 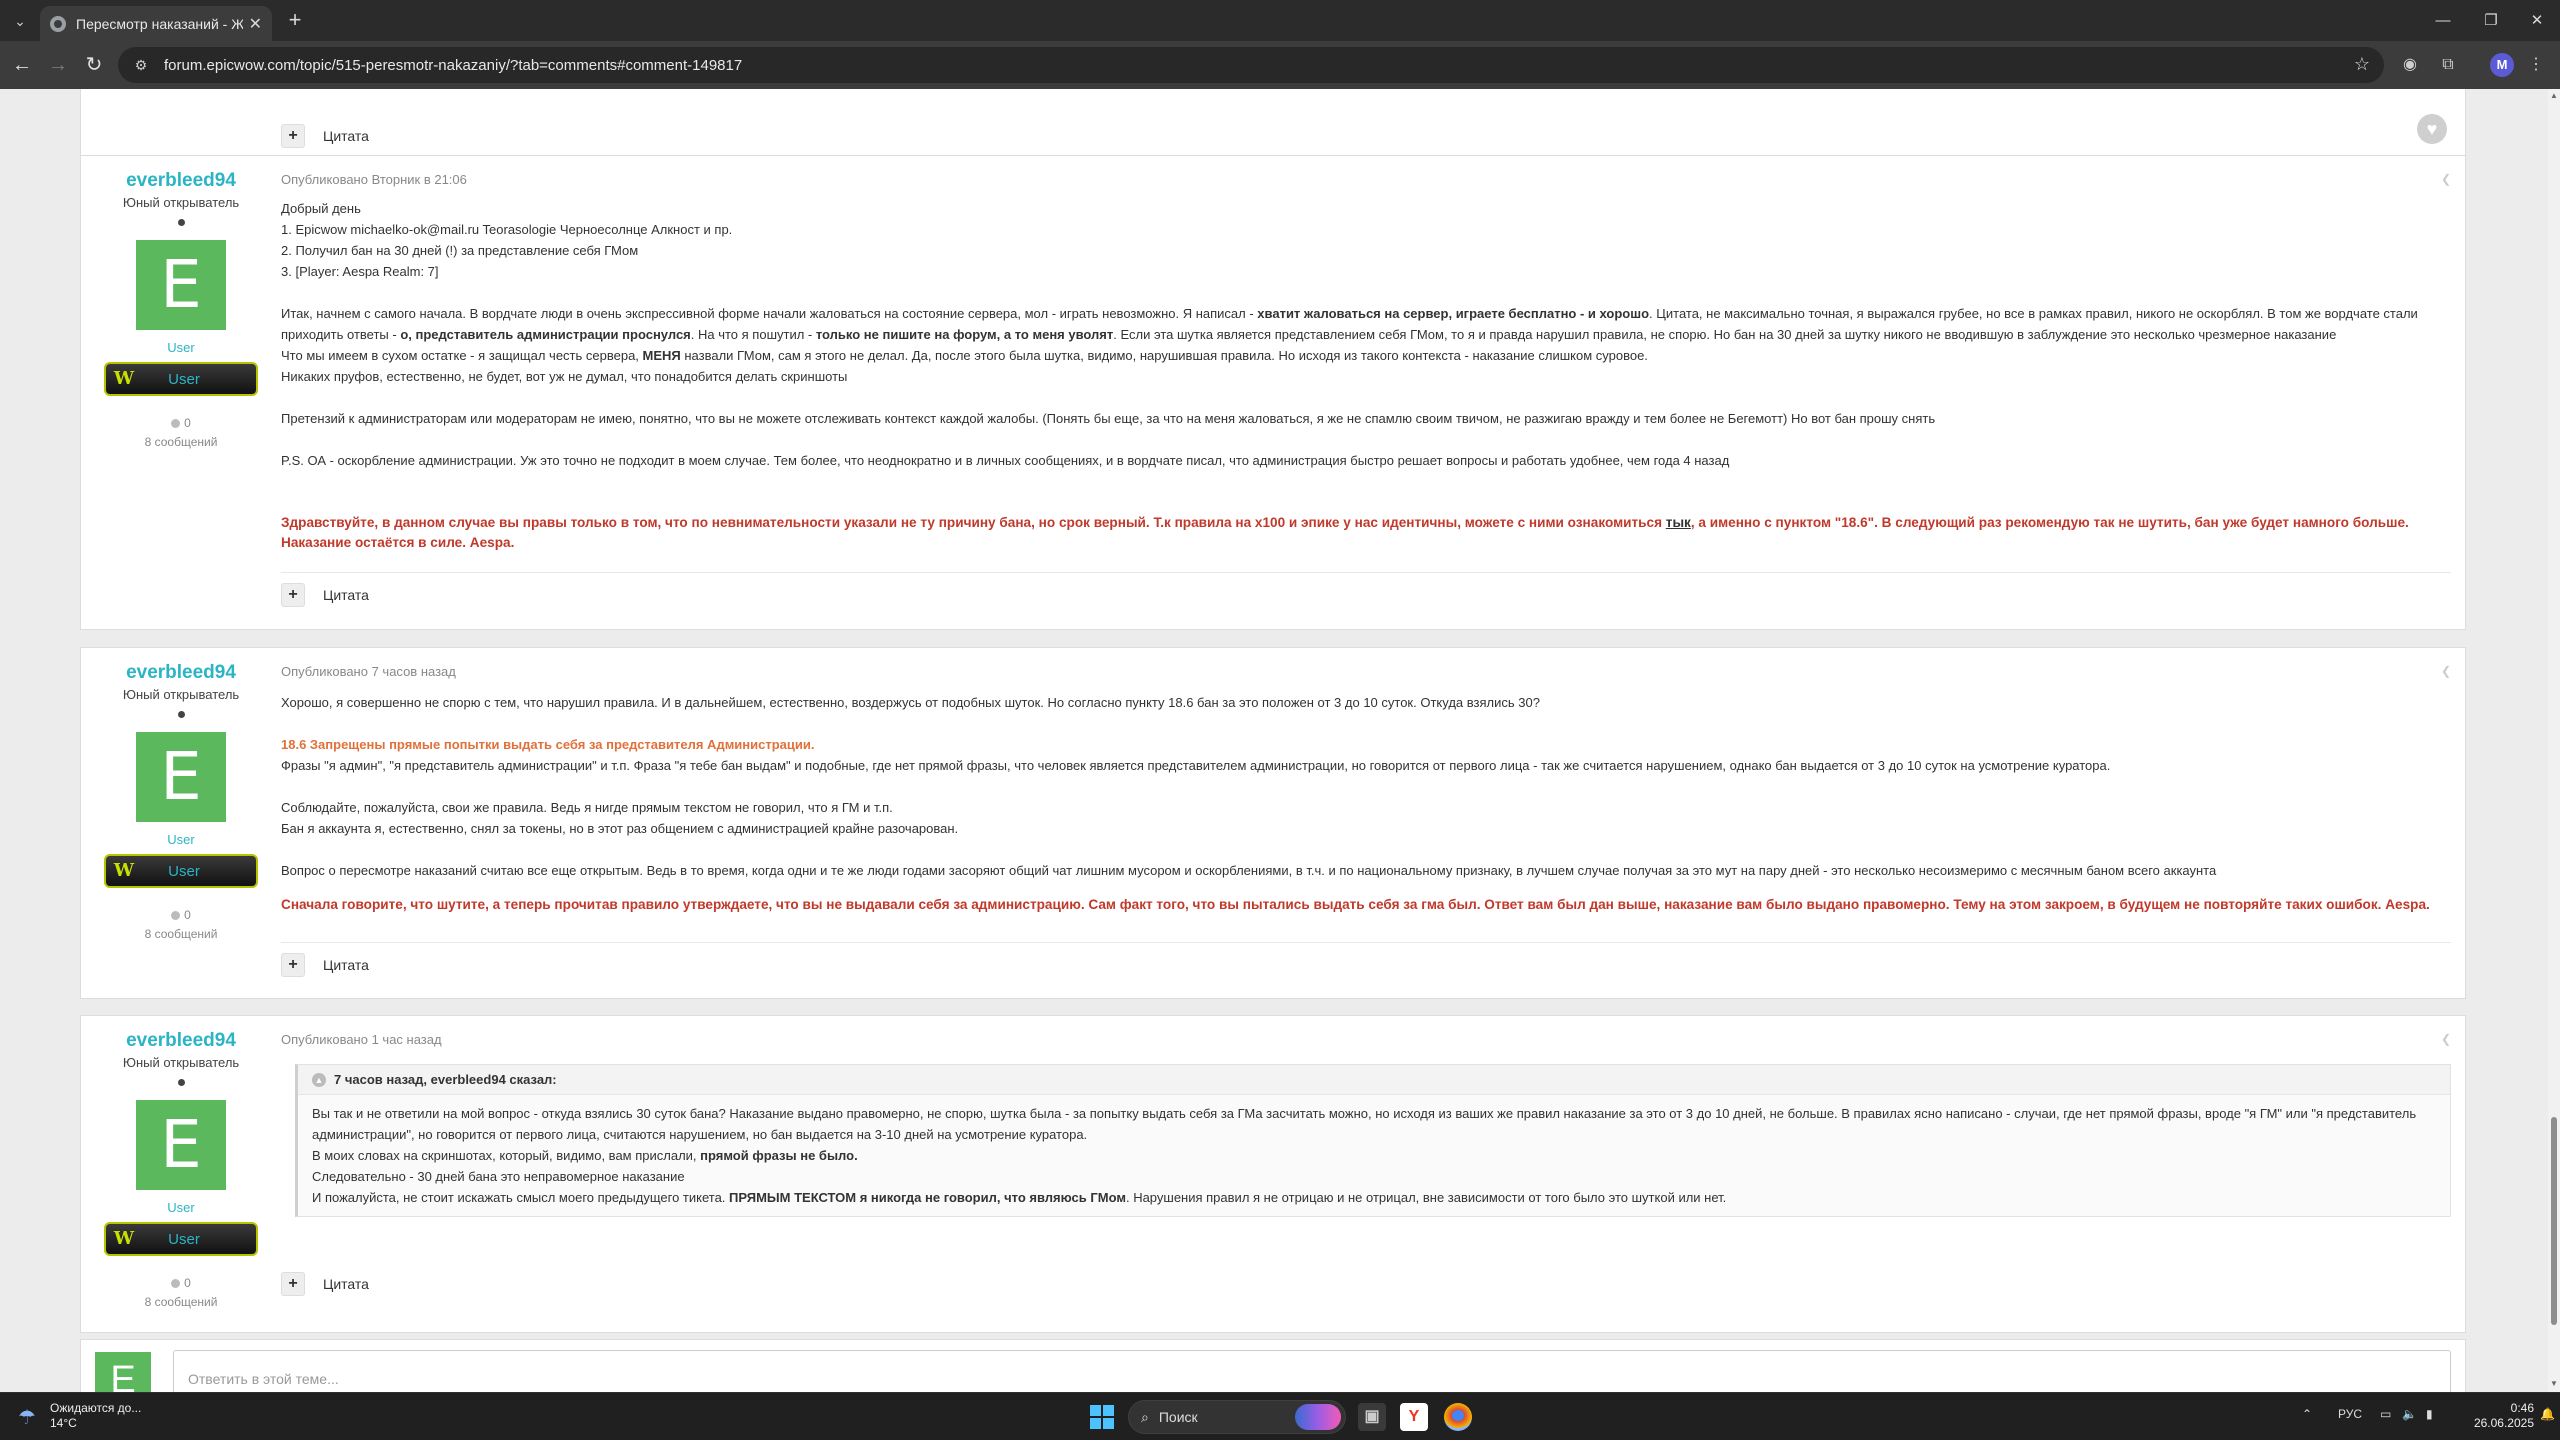 What do you see at coordinates (368, 671) in the screenshot?
I see `post-date: Опубликовано 7 часов назад` at bounding box center [368, 671].